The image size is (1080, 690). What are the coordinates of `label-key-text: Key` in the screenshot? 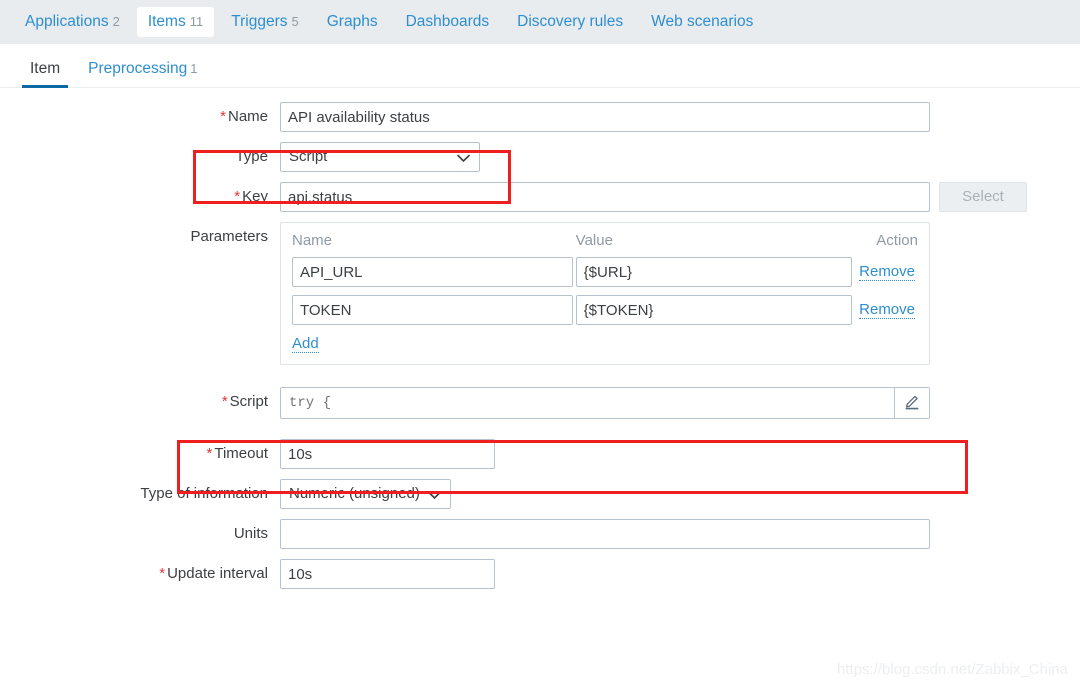 It's located at (255, 196).